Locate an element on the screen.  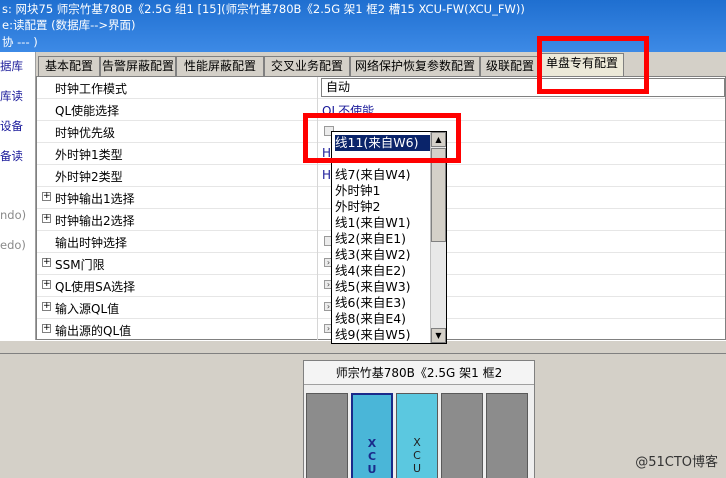
chassis-title: 师宗竹基780B《2.5G 架1 框2 is located at coordinates (419, 373).